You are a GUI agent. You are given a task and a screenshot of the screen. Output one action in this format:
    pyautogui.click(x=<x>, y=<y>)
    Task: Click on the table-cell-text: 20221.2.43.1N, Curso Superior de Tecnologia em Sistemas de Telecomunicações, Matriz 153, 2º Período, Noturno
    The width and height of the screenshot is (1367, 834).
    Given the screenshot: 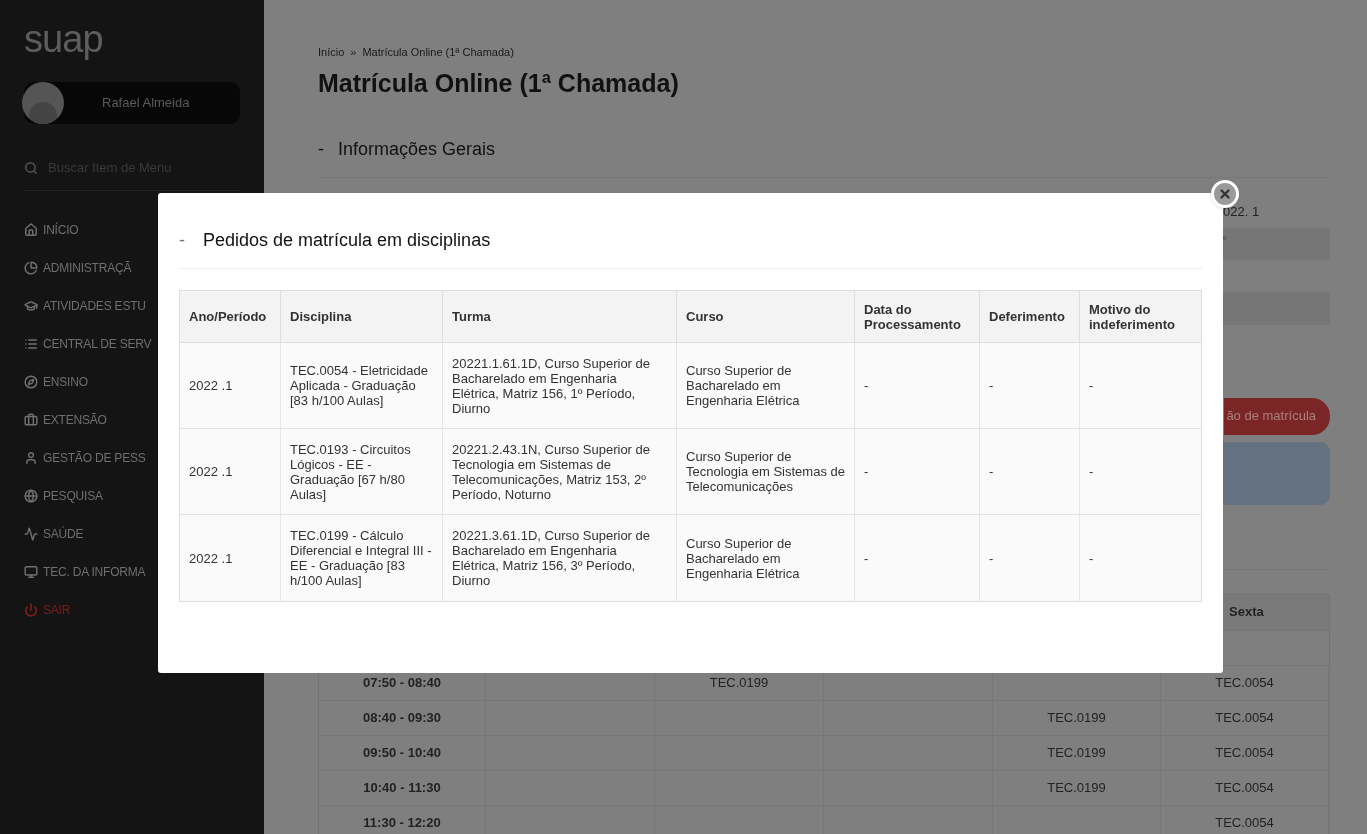 What is the action you would take?
    pyautogui.click(x=551, y=471)
    